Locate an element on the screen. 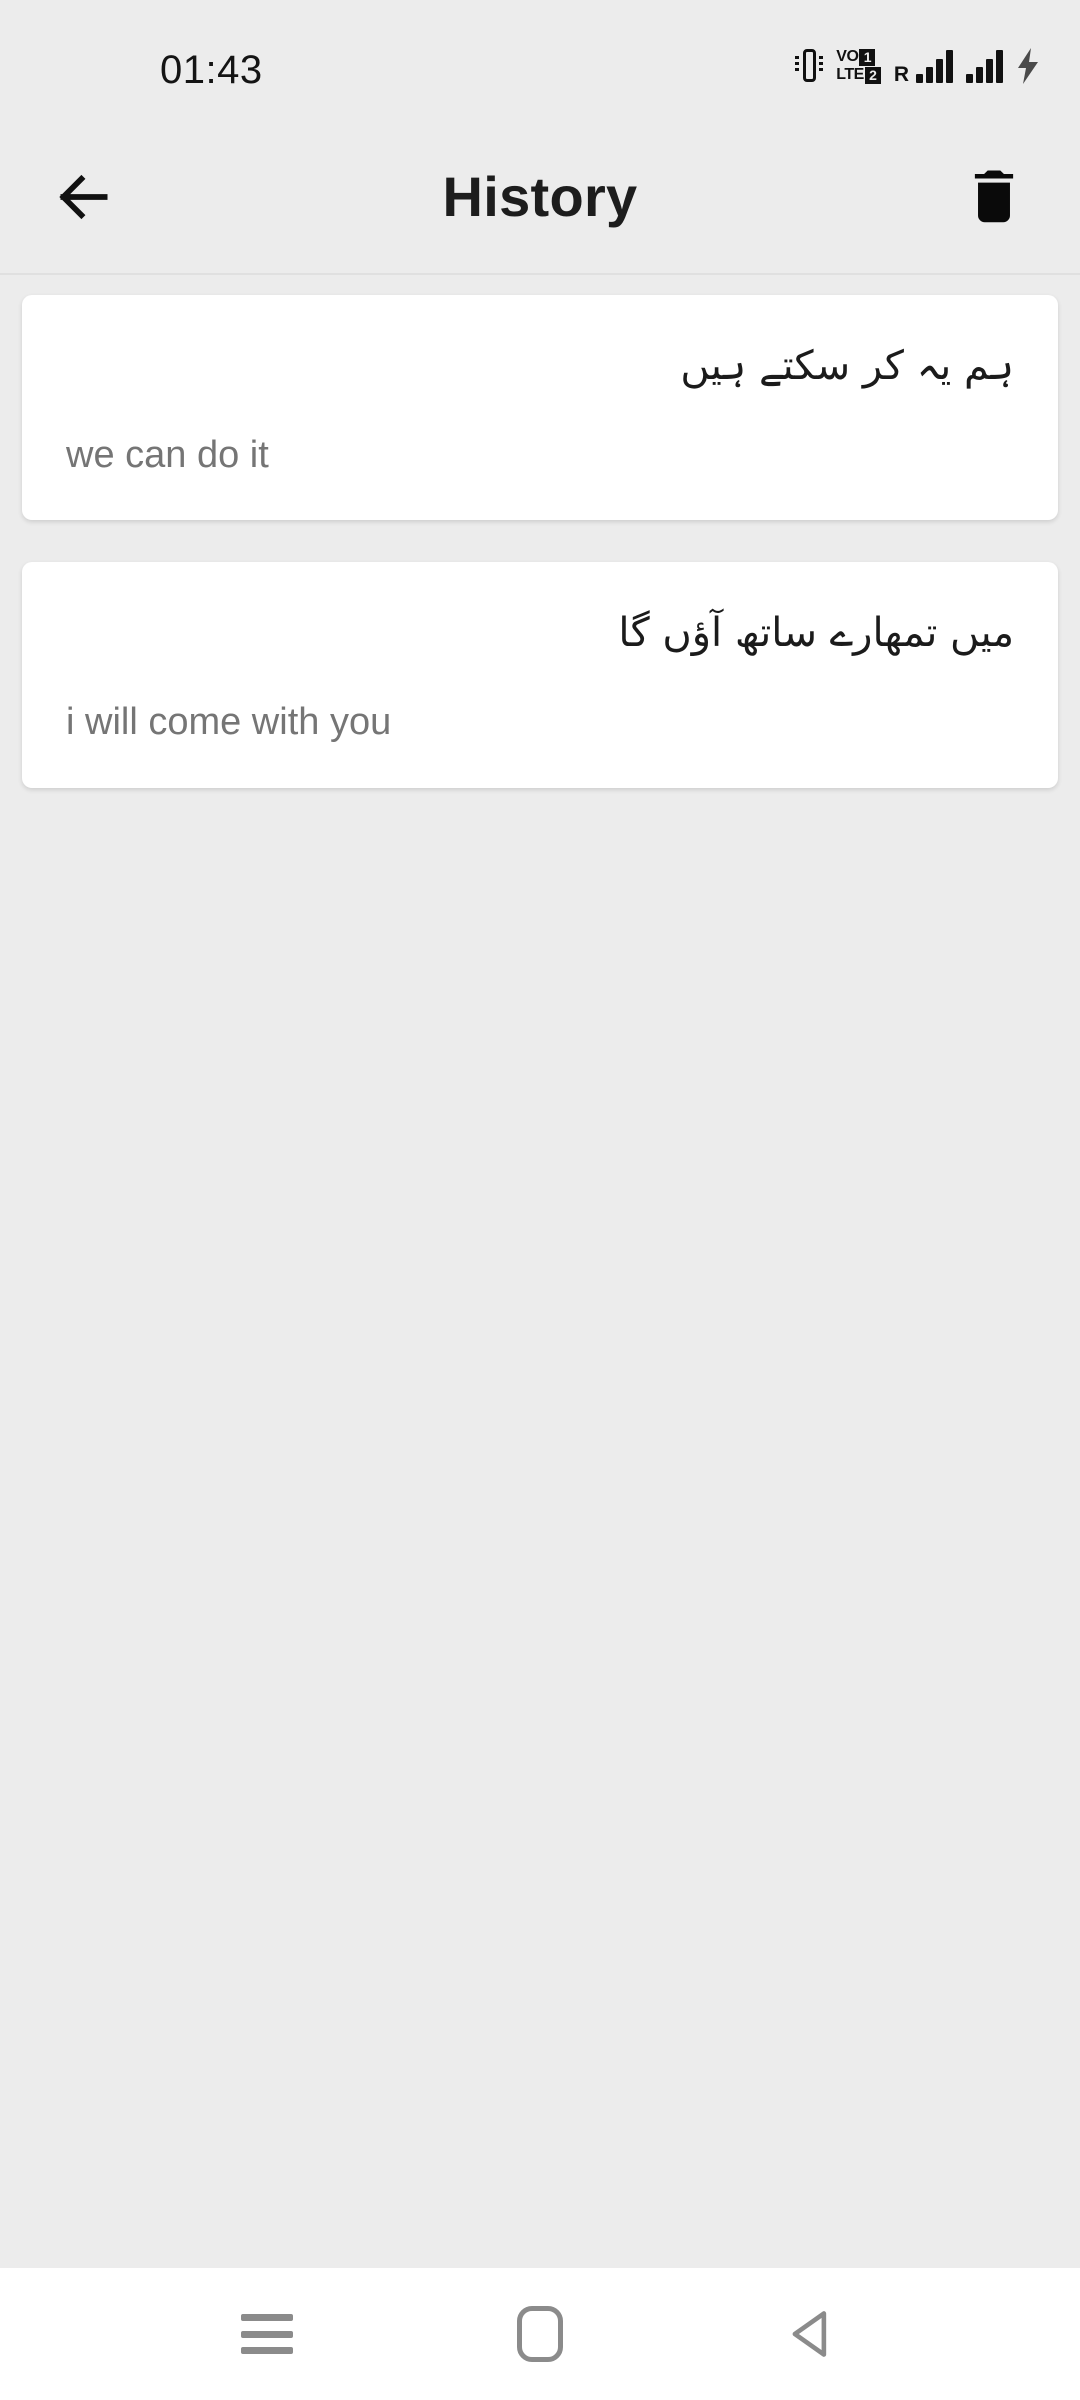 The image size is (1080, 2400). delete-history-button is located at coordinates (994, 197).